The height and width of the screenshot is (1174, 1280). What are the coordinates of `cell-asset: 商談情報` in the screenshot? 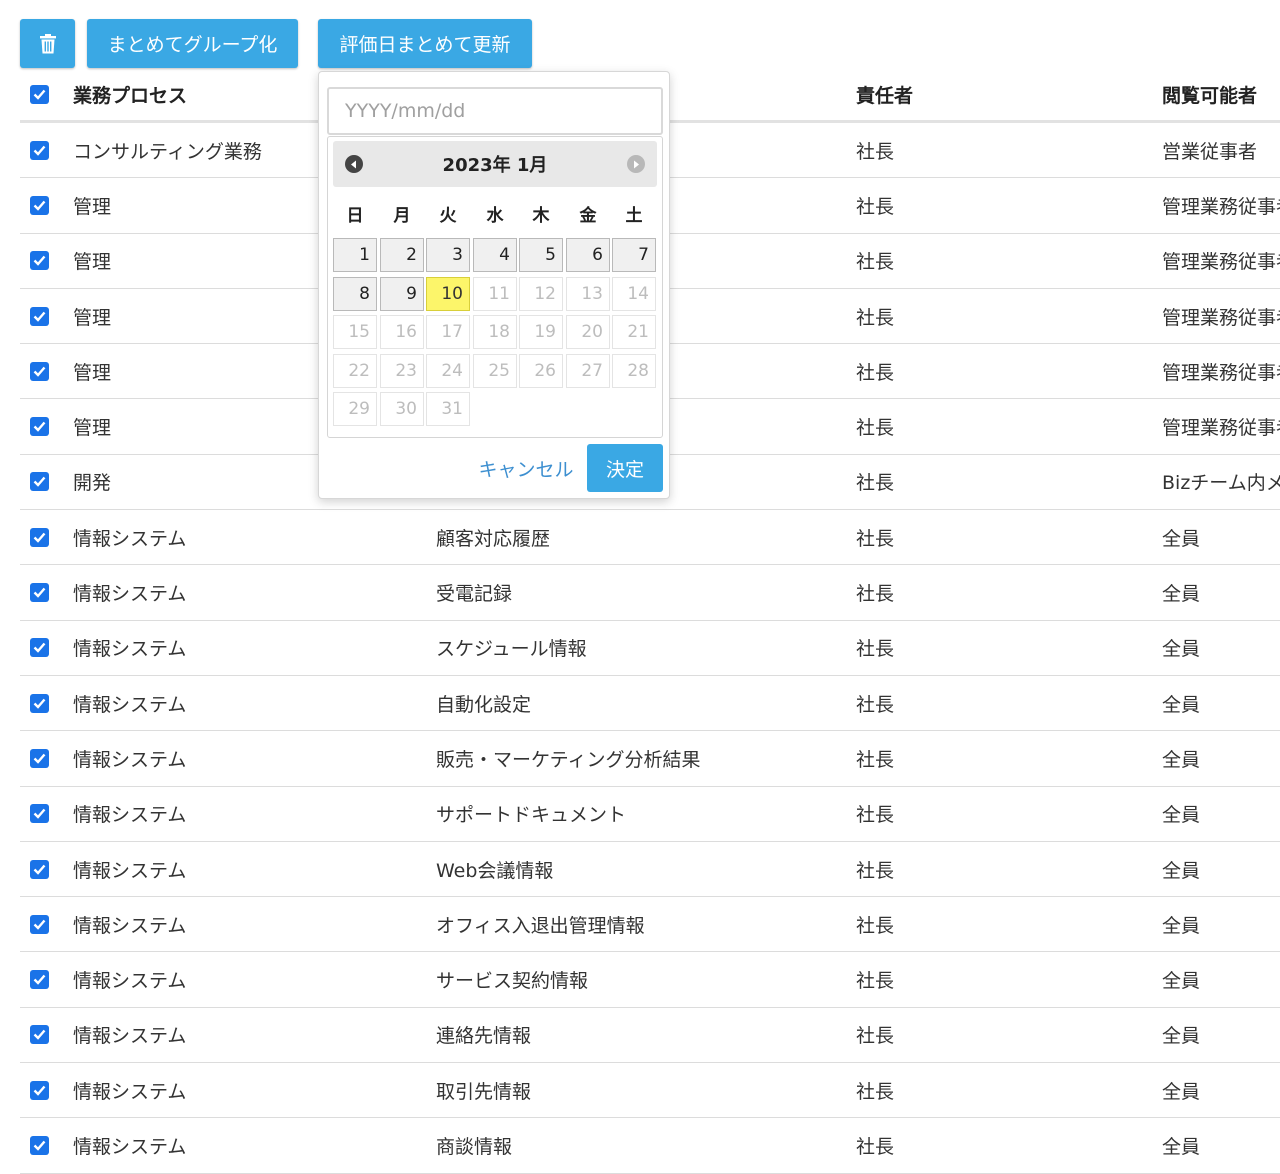 It's located at (474, 1146).